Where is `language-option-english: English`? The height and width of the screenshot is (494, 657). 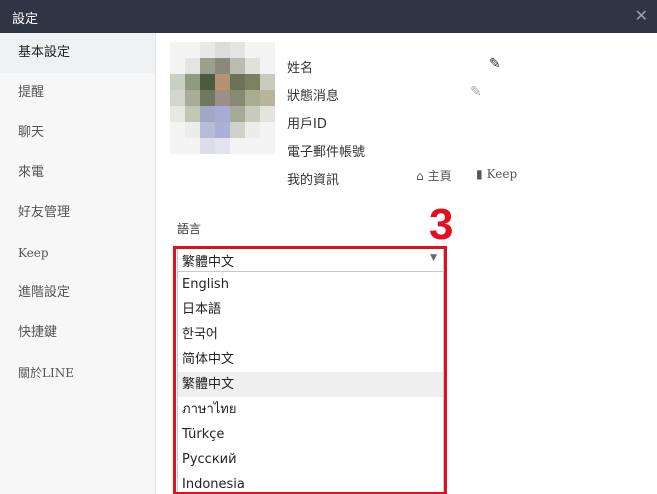
language-option-english: English is located at coordinates (310, 284).